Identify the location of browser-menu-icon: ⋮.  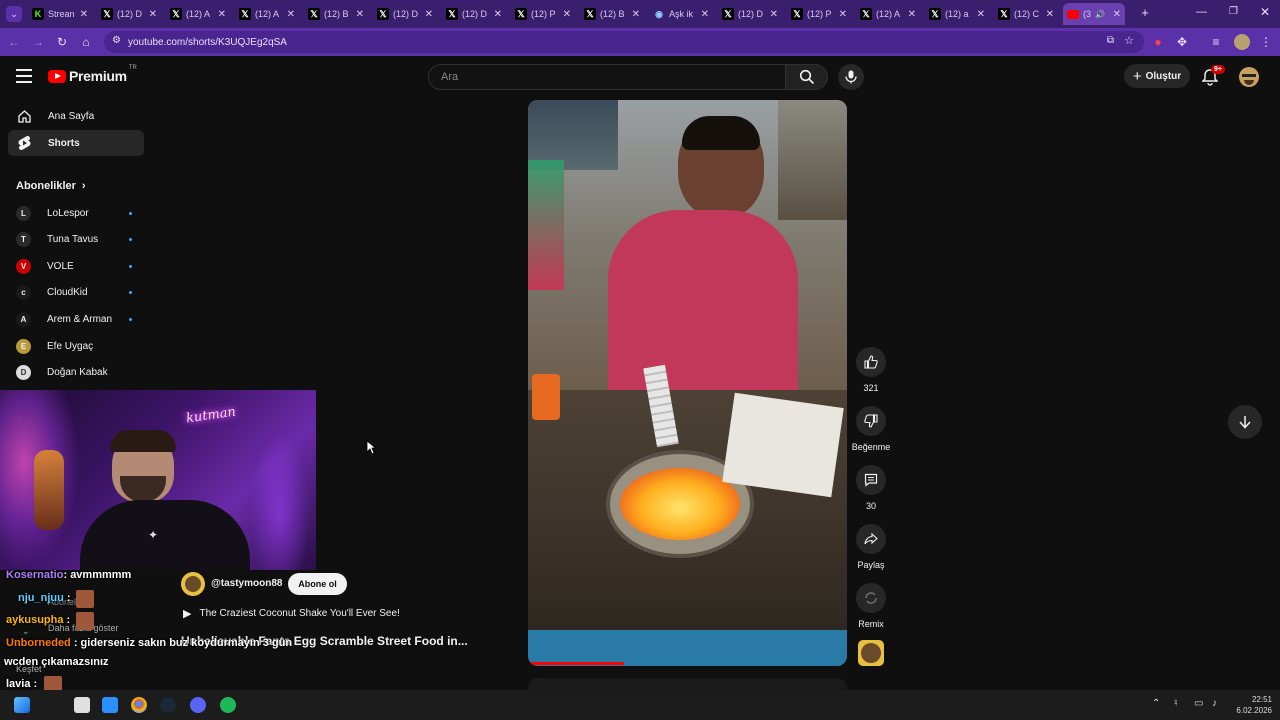
(1266, 42).